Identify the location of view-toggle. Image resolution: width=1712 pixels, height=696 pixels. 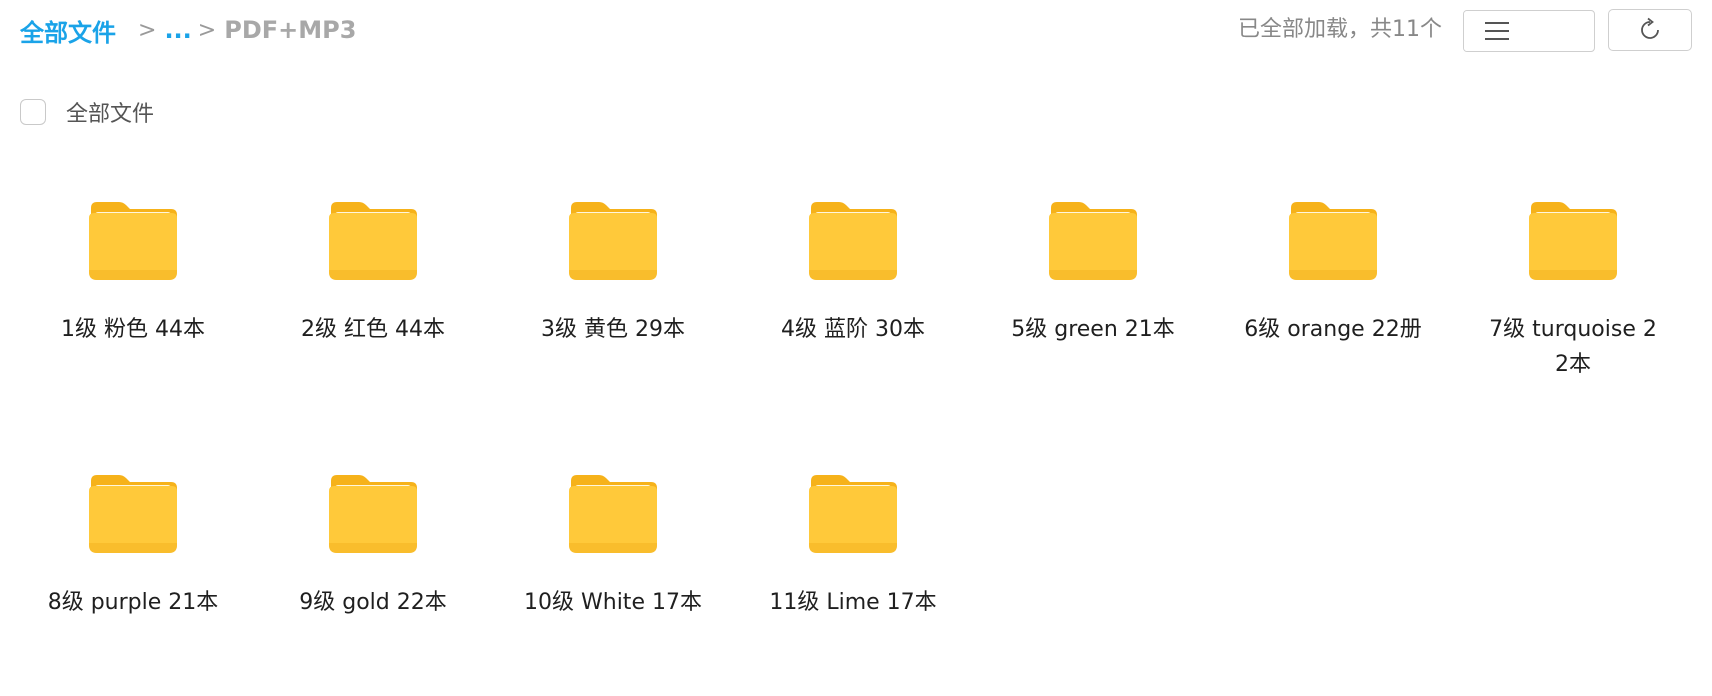
(1529, 31).